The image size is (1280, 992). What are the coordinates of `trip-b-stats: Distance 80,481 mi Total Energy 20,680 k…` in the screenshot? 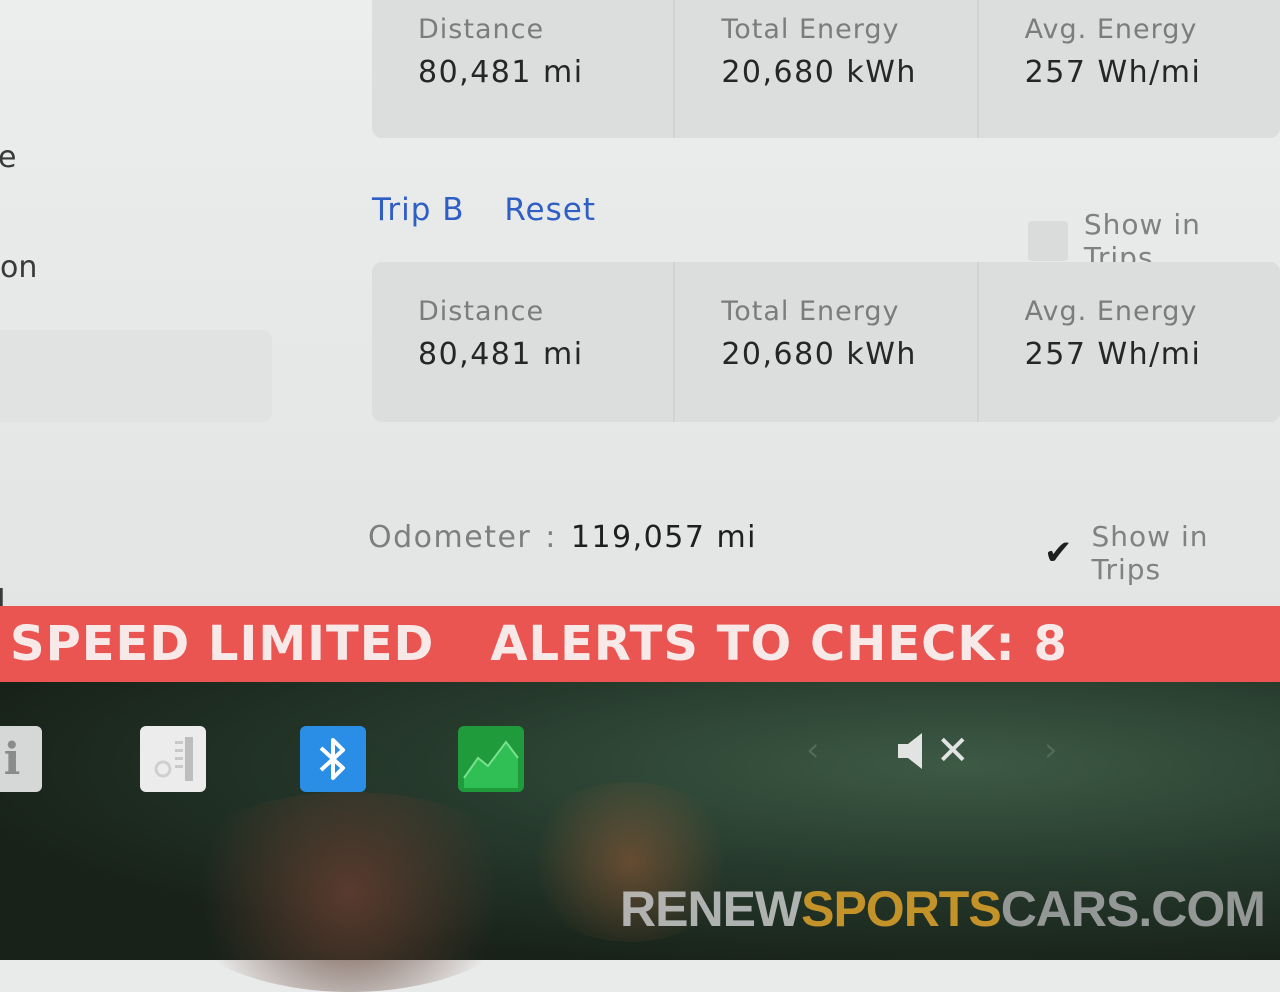 It's located at (826, 342).